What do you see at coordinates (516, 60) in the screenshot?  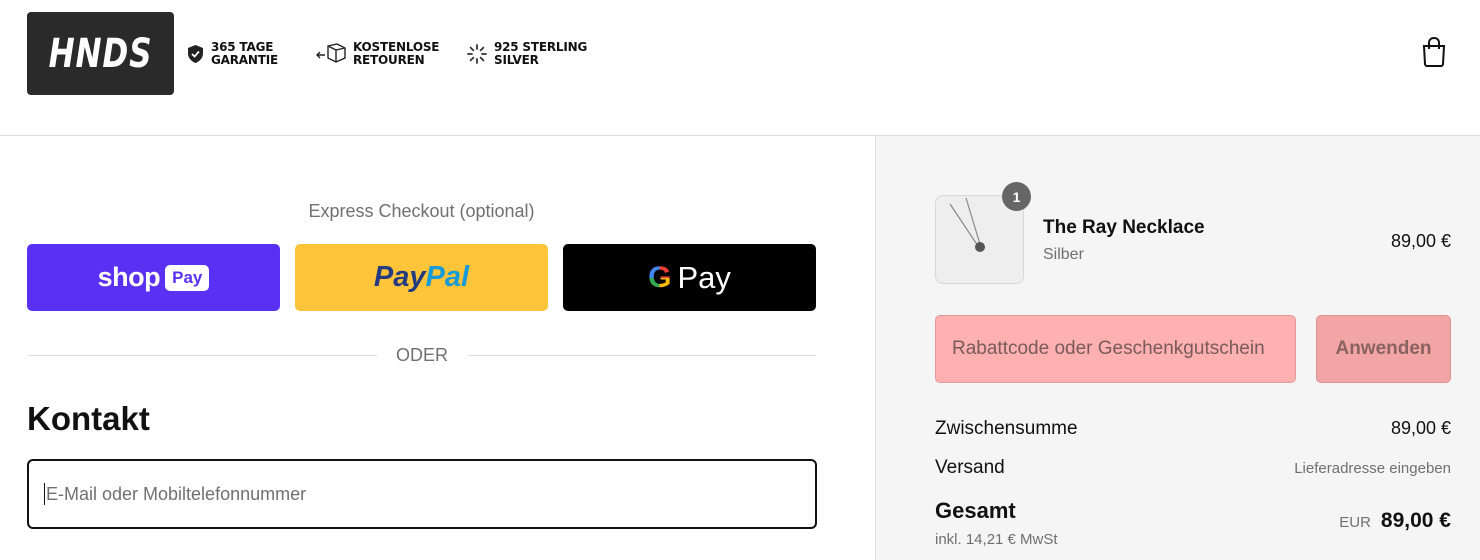 I see `badge-line: SILVER` at bounding box center [516, 60].